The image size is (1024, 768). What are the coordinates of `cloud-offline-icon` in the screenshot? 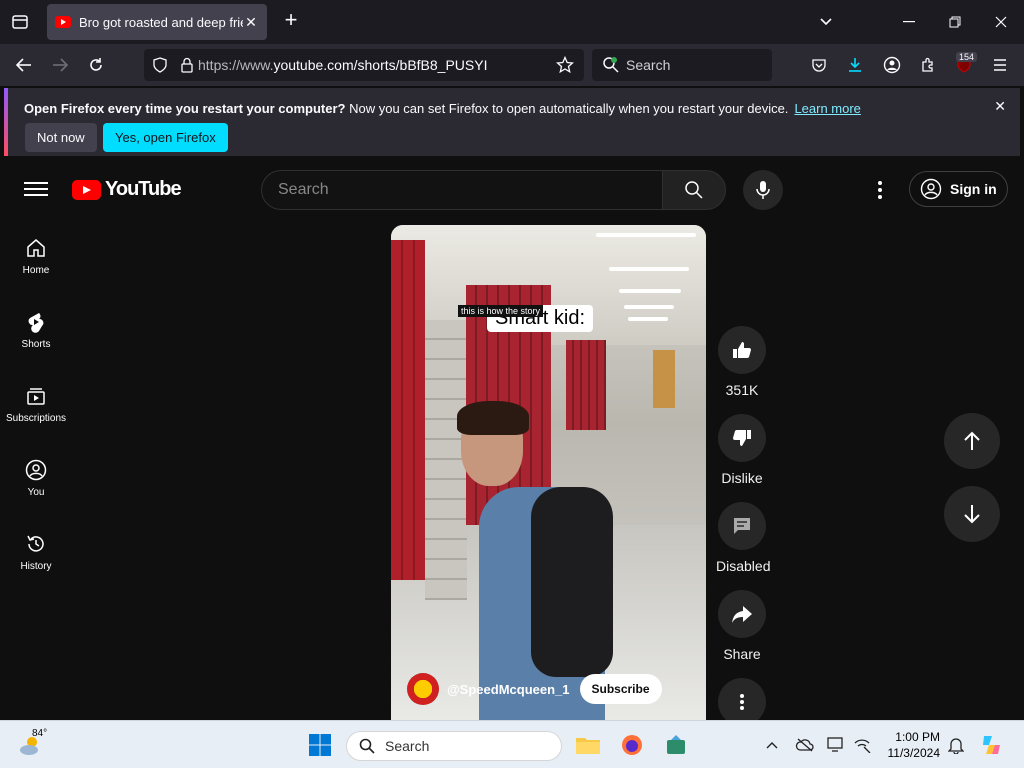 It's located at (805, 745).